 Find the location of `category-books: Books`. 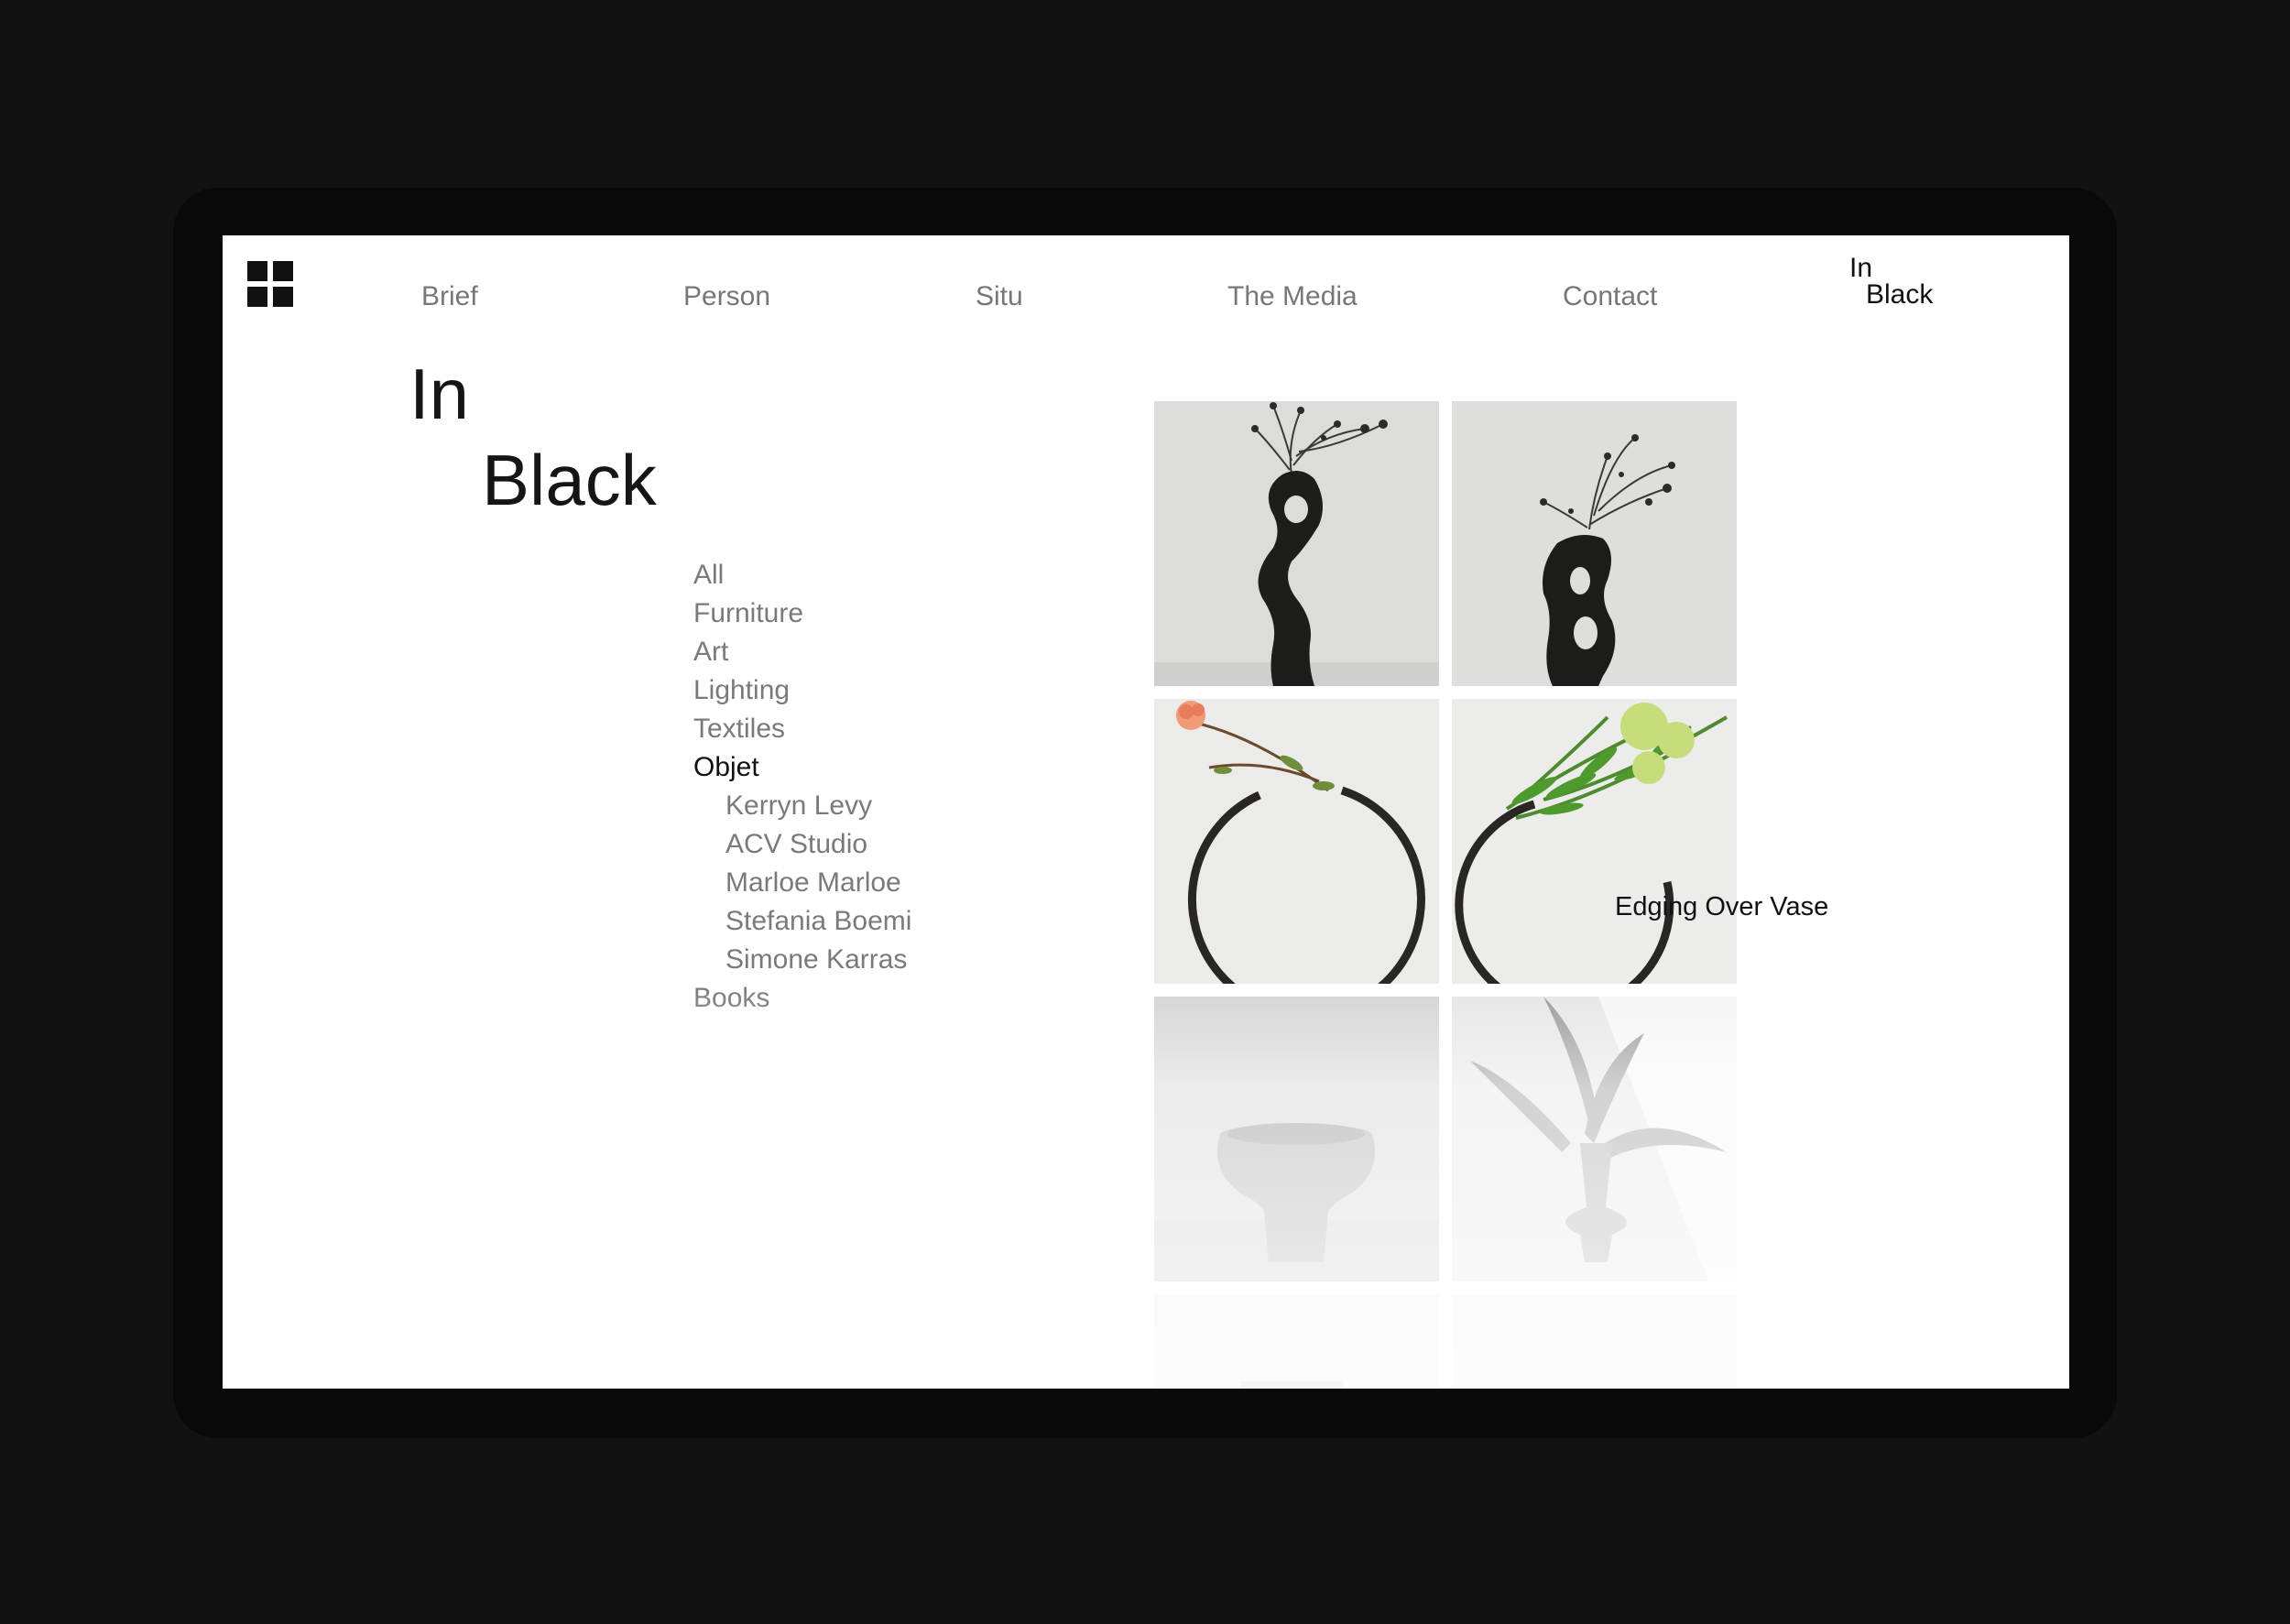

category-books: Books is located at coordinates (802, 998).